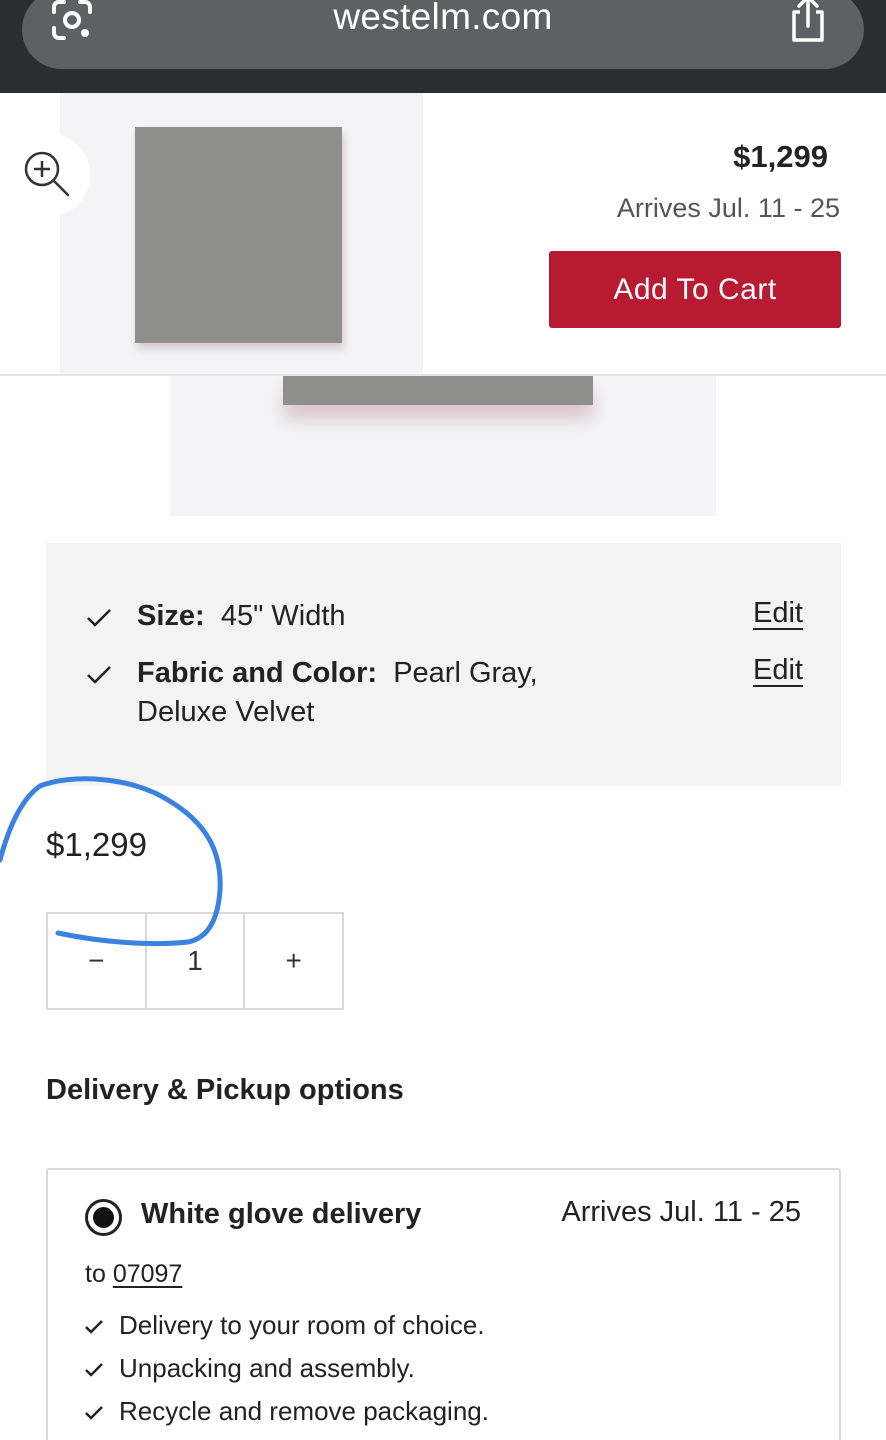 The image size is (886, 1440). I want to click on quantity-value: 1, so click(194, 961).